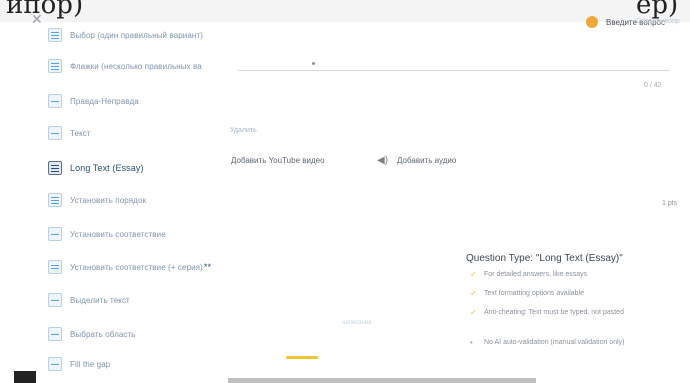 The width and height of the screenshot is (690, 383). Describe the element at coordinates (383, 160) in the screenshot. I see `speaker-icon: ◀)` at that location.